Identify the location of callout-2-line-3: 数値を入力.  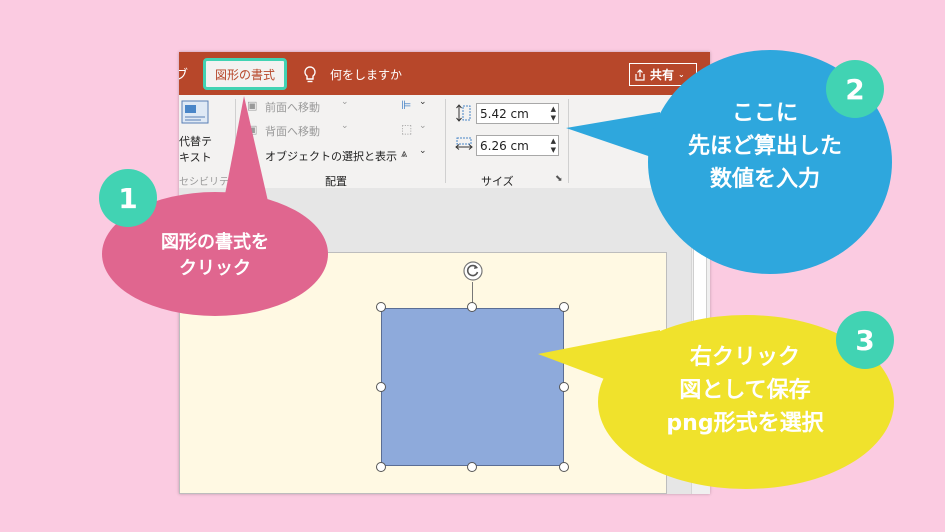
(764, 179).